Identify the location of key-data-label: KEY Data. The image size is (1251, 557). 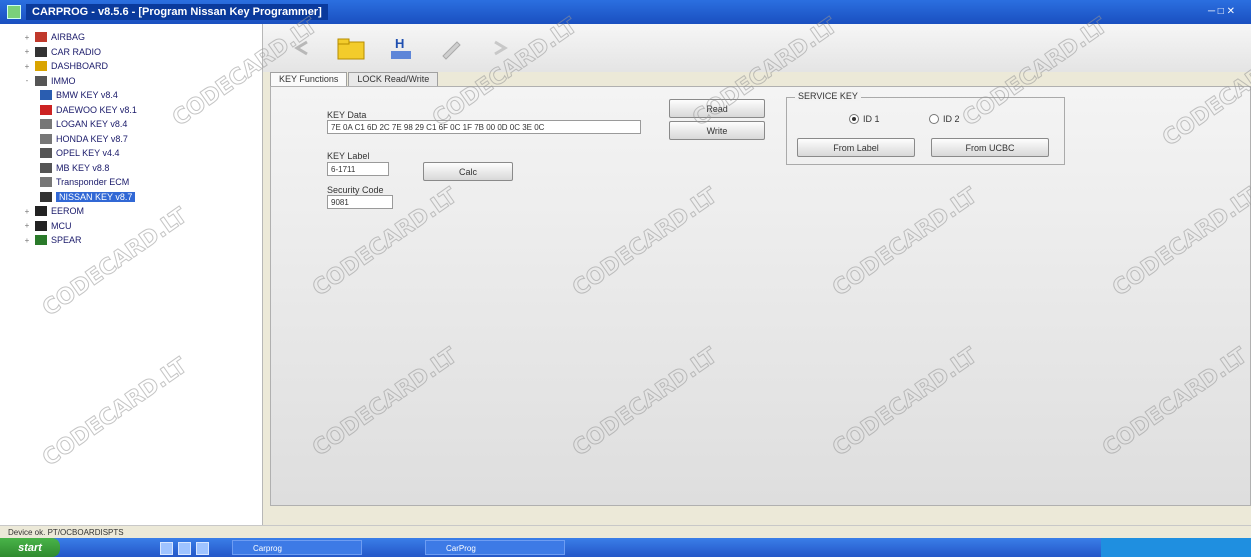
(347, 115).